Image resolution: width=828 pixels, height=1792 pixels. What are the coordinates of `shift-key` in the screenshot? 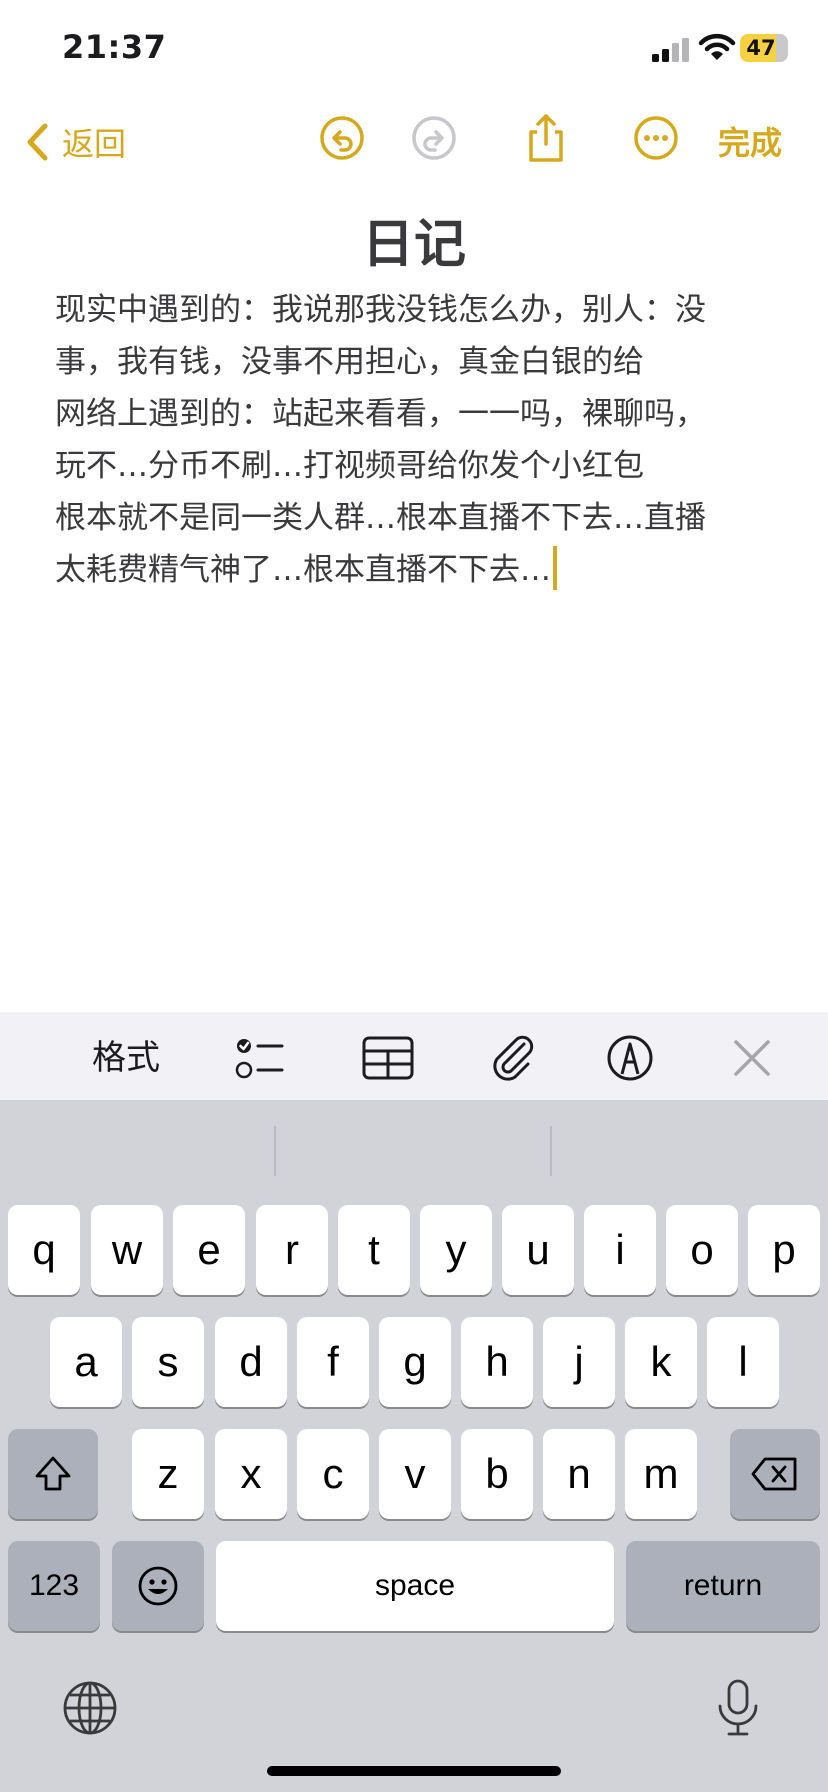 It's located at (53, 1474).